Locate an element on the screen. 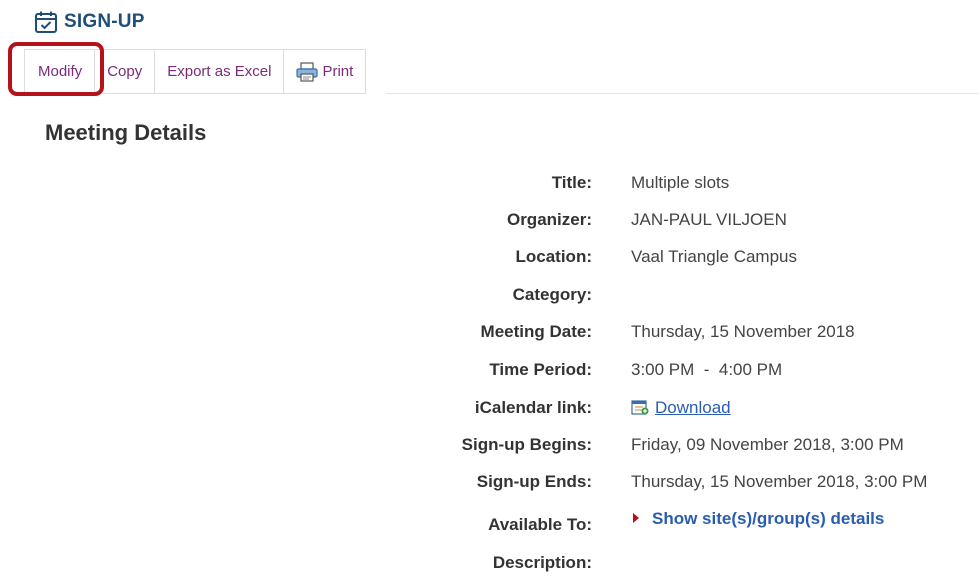 This screenshot has width=979, height=576. title-value: Multiple slots is located at coordinates (680, 182).